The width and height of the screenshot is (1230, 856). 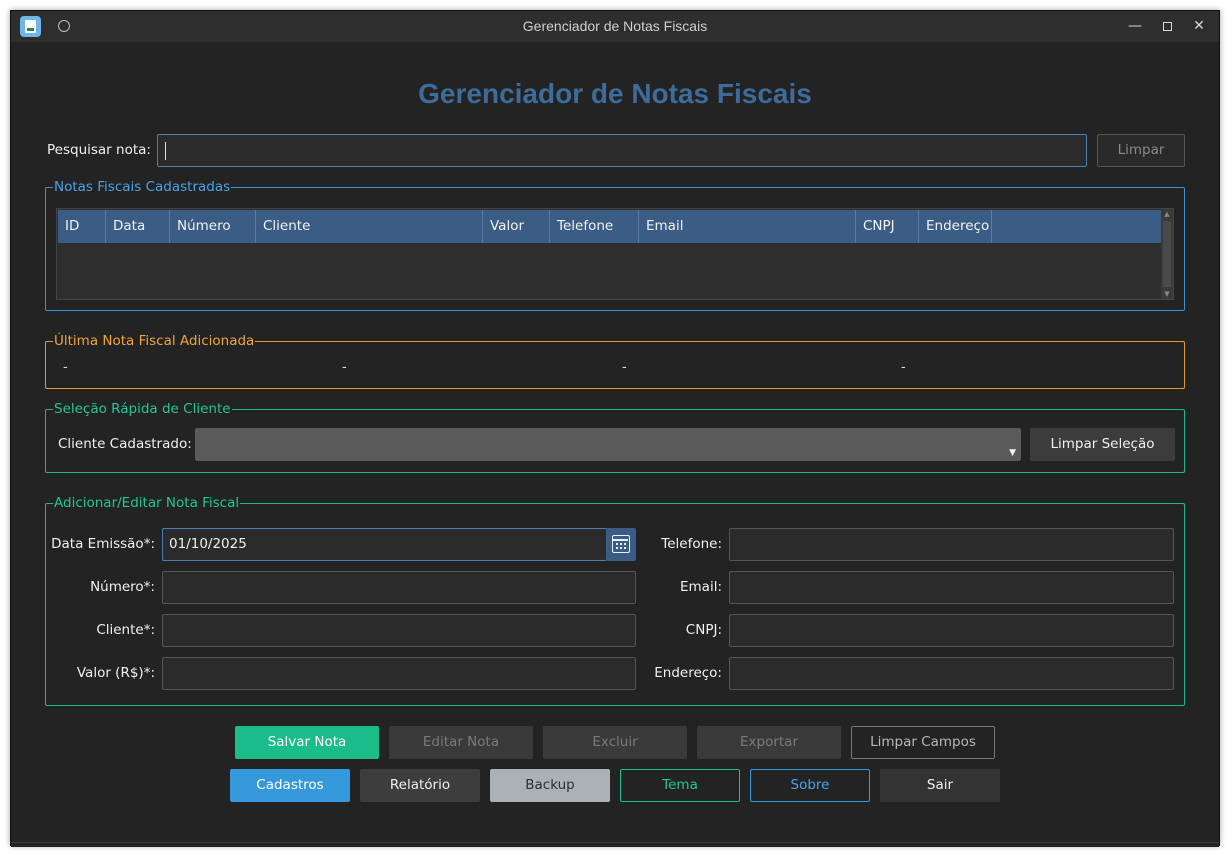 I want to click on cliente-cadastrado-select: ▼, so click(x=608, y=444).